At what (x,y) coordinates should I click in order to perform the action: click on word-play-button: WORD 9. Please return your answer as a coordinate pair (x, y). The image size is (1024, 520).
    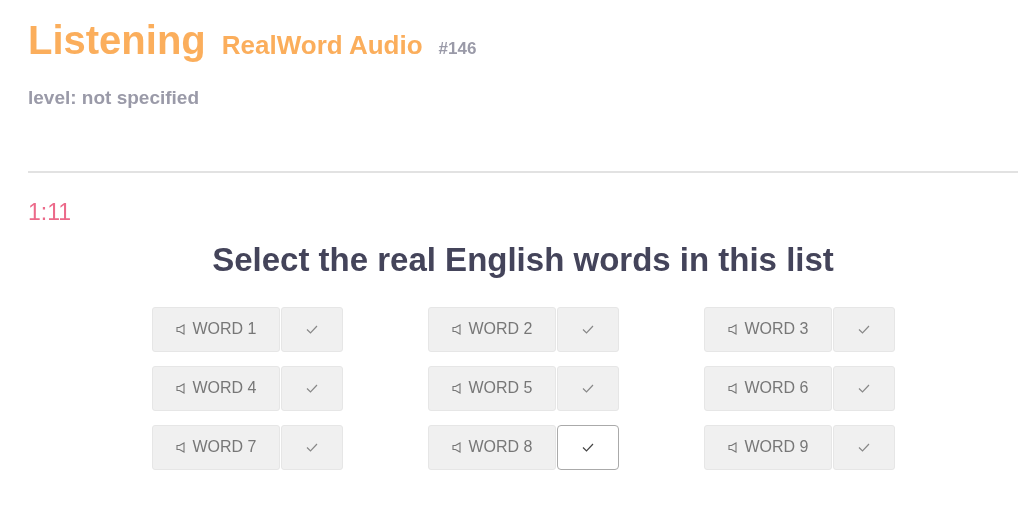
    Looking at the image, I should click on (768, 447).